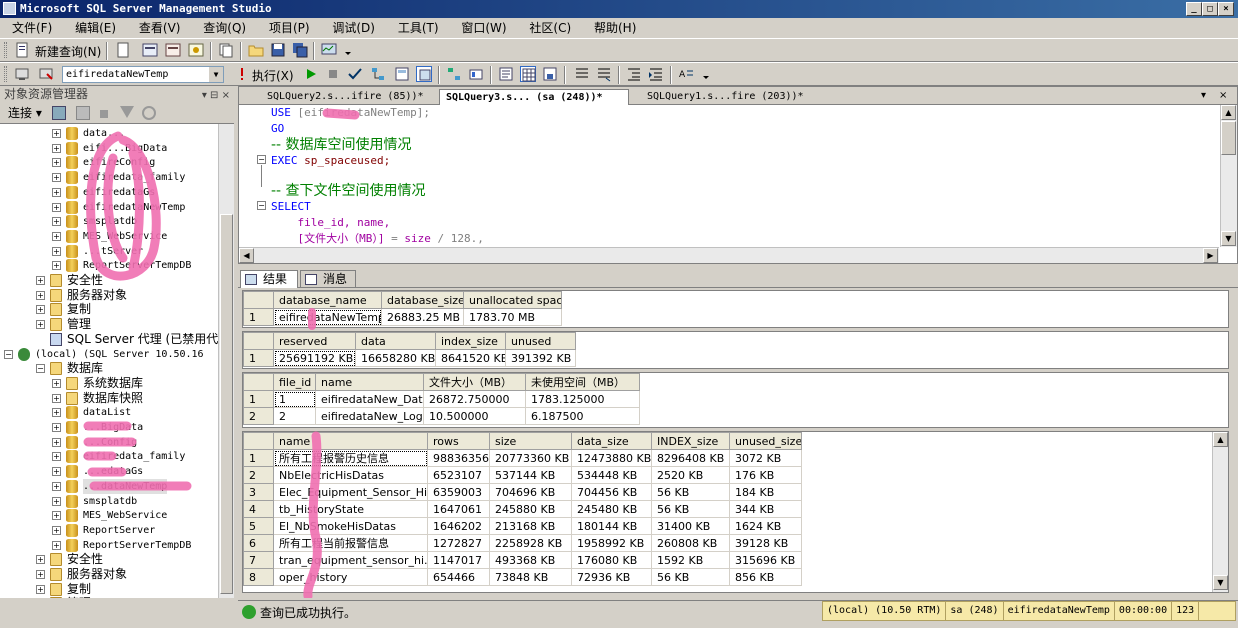 This screenshot has height=628, width=1238. Describe the element at coordinates (109, 280) in the screenshot. I see `tree-folder-node: + 安全性` at that location.